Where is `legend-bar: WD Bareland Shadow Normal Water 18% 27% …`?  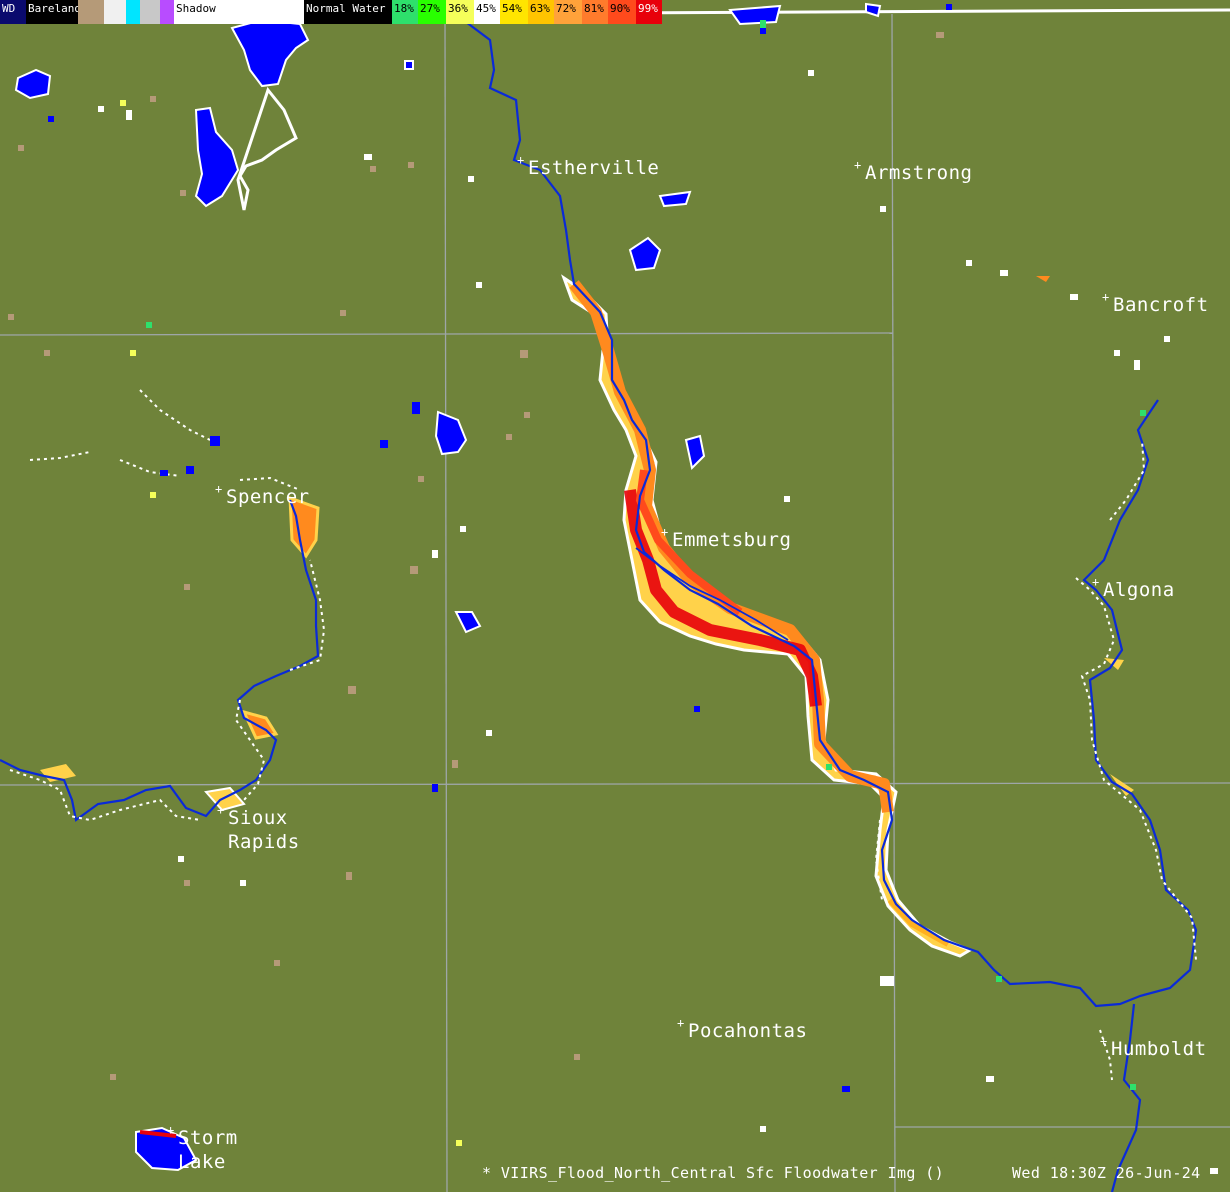
legend-bar: WD Bareland Shadow Normal Water 18% 27% … is located at coordinates (331, 12).